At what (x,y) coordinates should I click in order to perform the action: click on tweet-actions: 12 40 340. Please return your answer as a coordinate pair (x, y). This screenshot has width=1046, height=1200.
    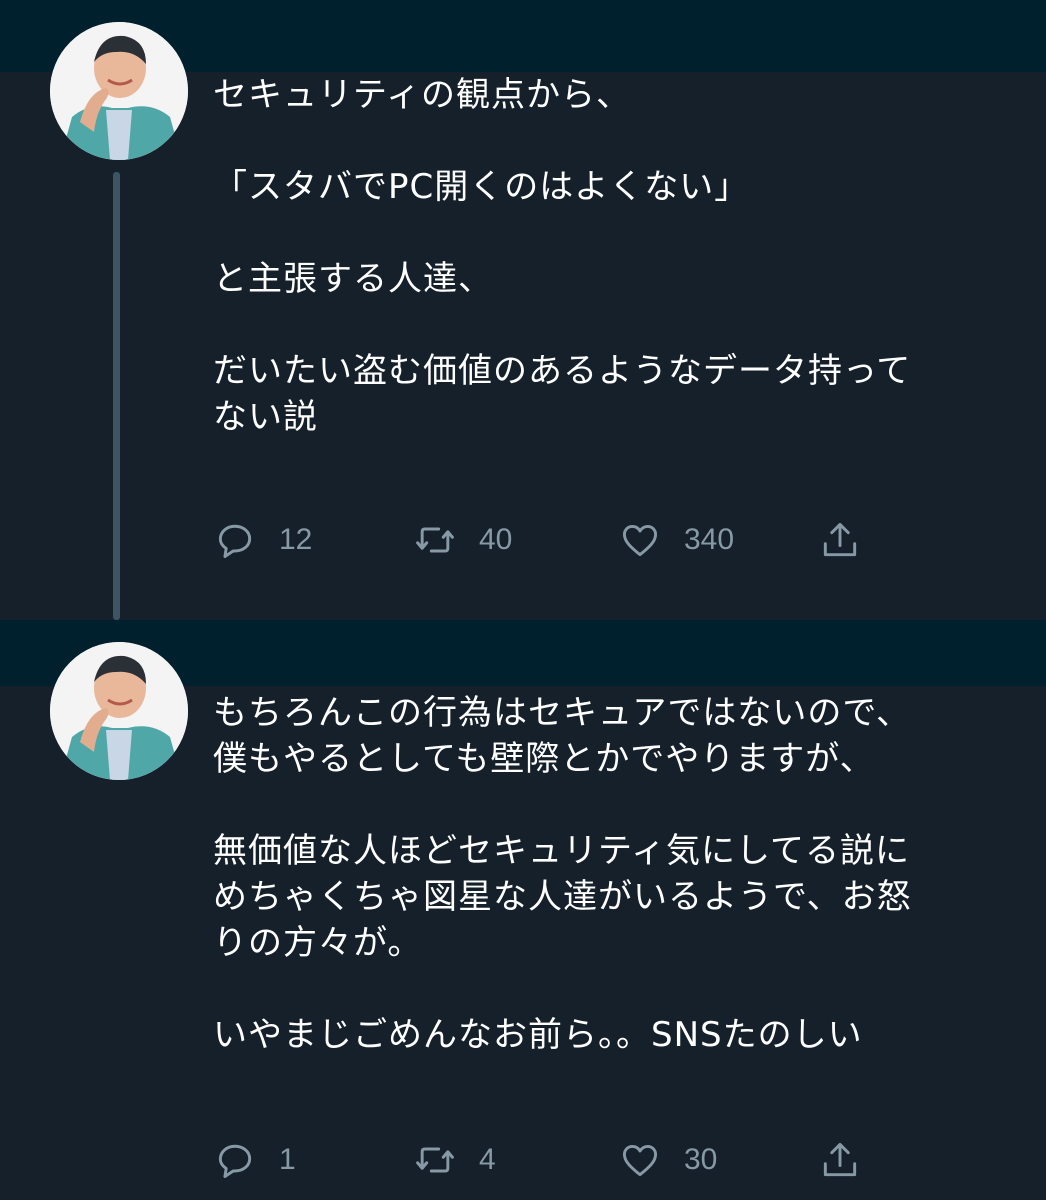
    Looking at the image, I should click on (553, 540).